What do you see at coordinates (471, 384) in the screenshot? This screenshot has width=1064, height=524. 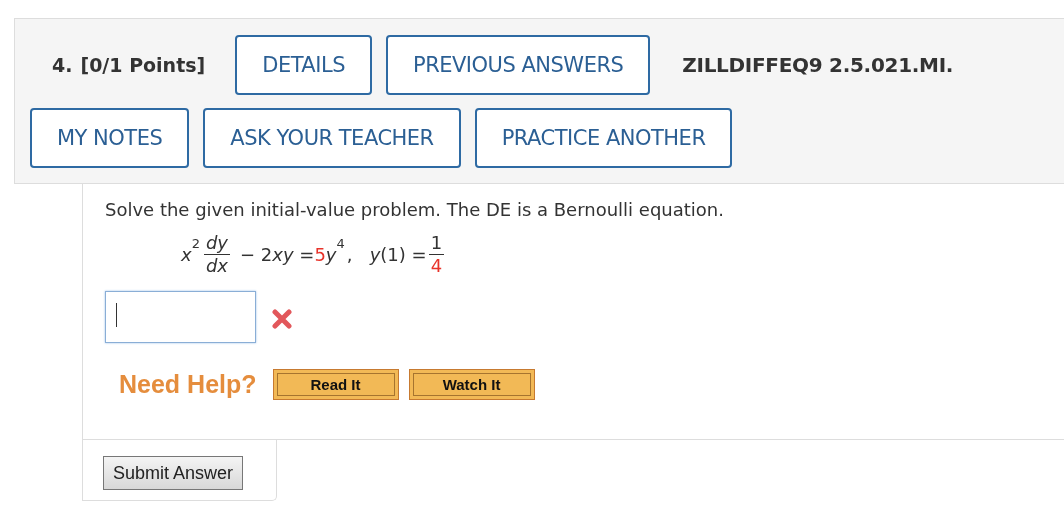 I see `help-button: Watch It` at bounding box center [471, 384].